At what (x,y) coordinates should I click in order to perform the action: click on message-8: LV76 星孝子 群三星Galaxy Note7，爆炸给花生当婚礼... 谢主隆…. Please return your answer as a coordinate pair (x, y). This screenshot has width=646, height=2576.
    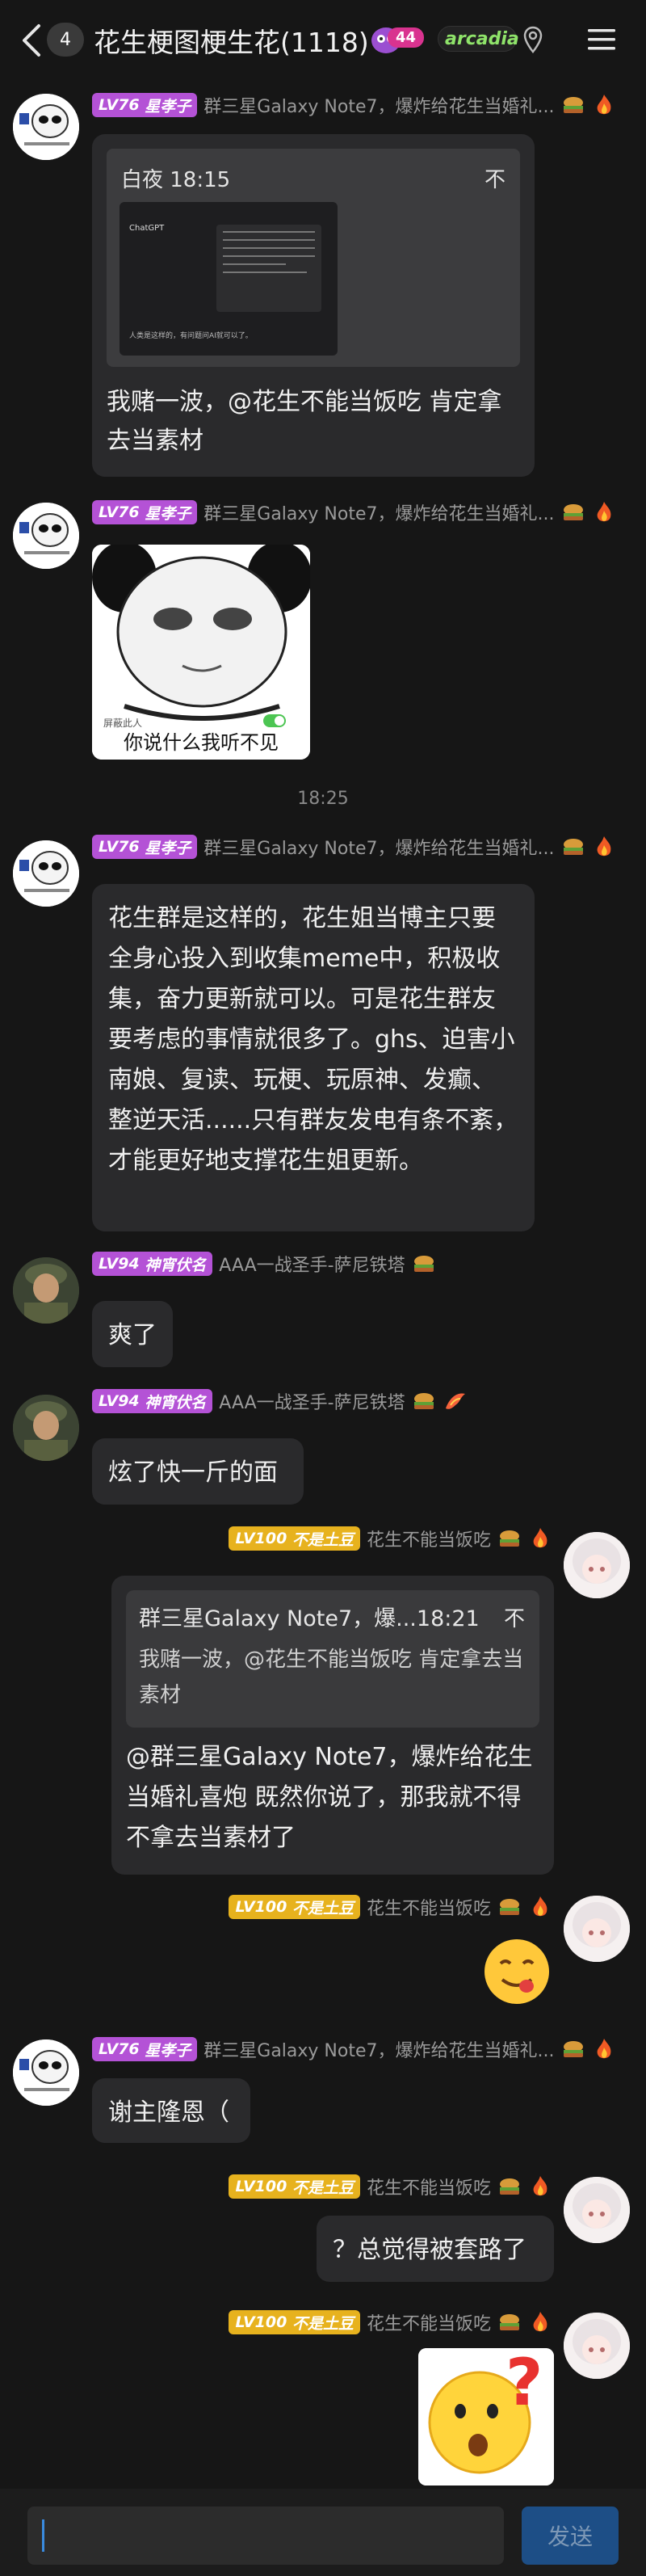
    Looking at the image, I should click on (323, 2096).